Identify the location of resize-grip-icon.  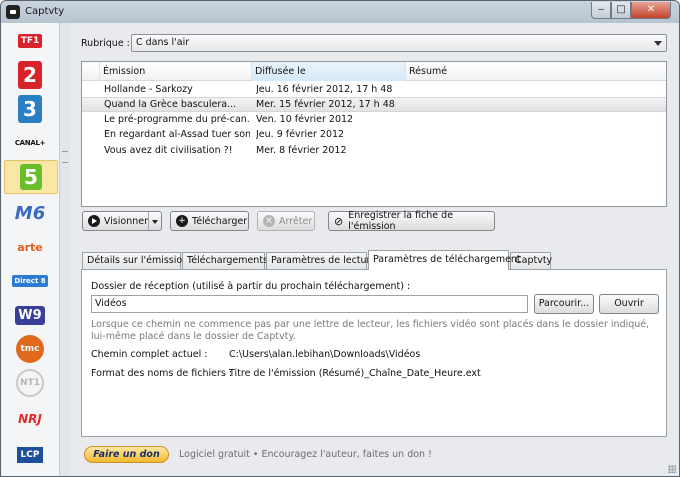
(672, 469).